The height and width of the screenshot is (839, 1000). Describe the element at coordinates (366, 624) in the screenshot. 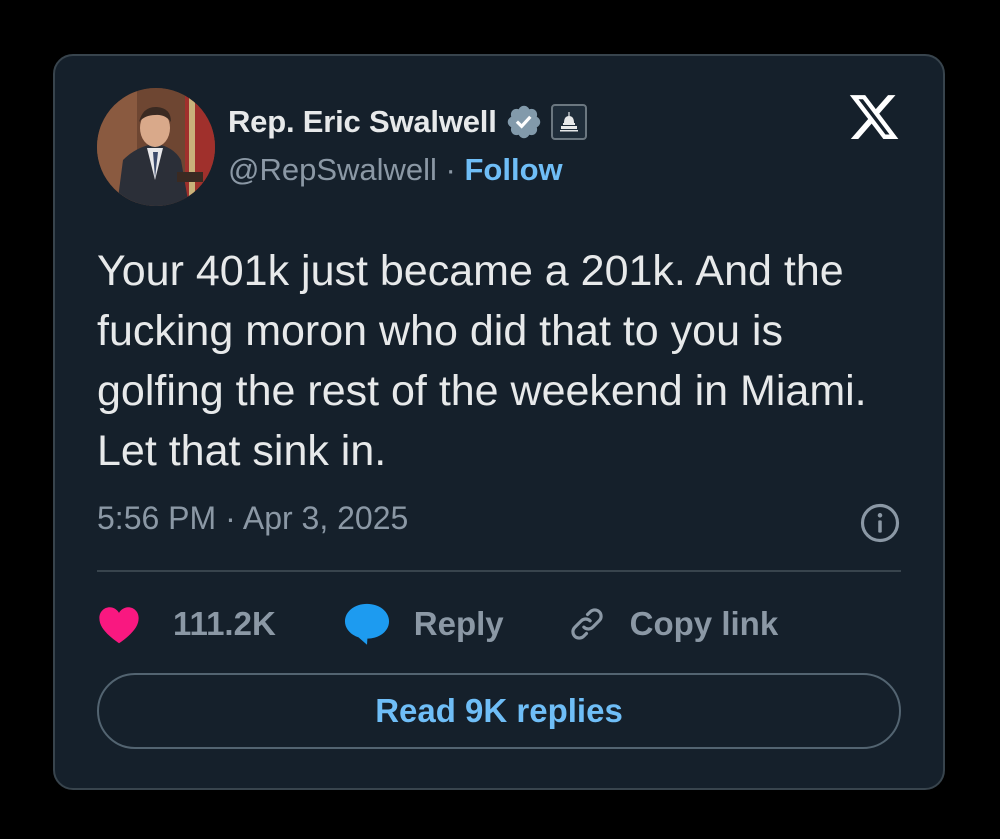

I see `speech-bubble-icon` at that location.